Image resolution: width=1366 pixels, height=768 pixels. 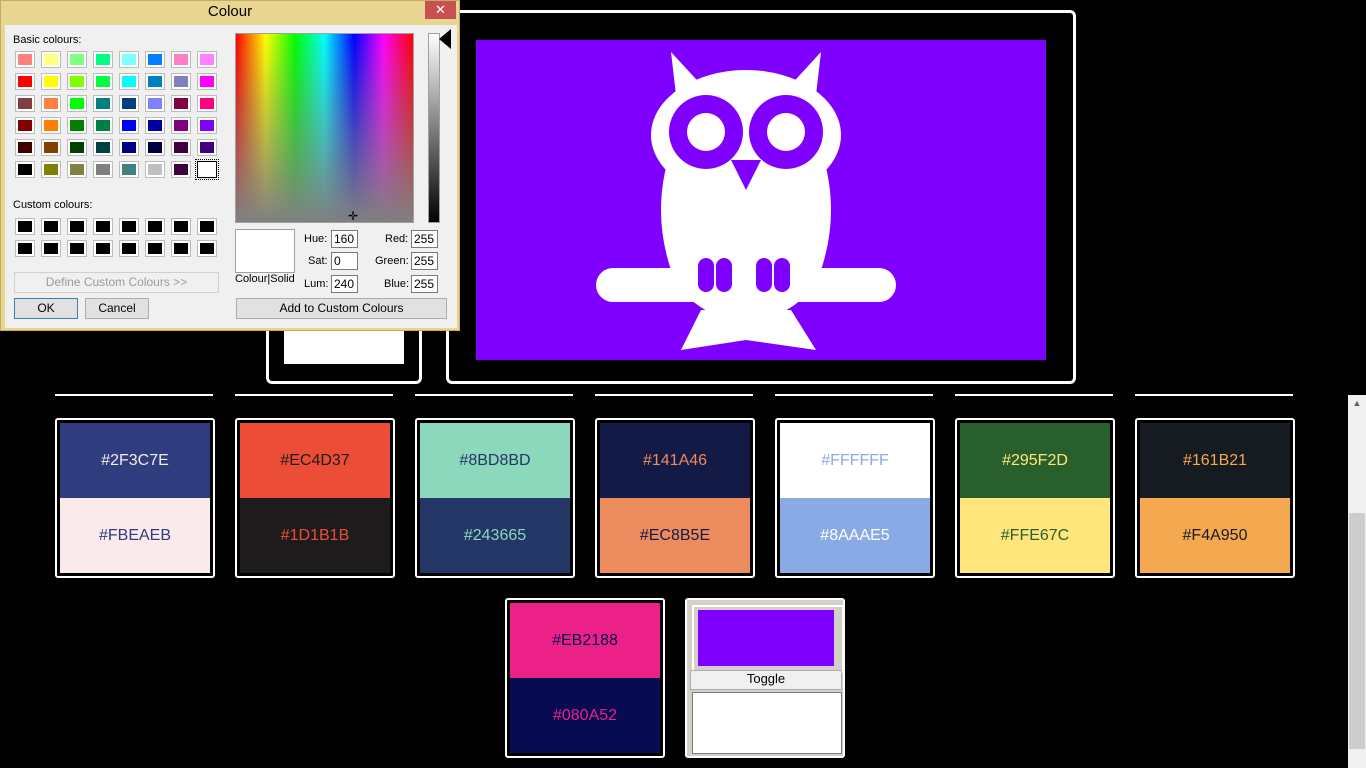 I want to click on swatch-card: #EC4D37 #1D1B1B, so click(x=315, y=498).